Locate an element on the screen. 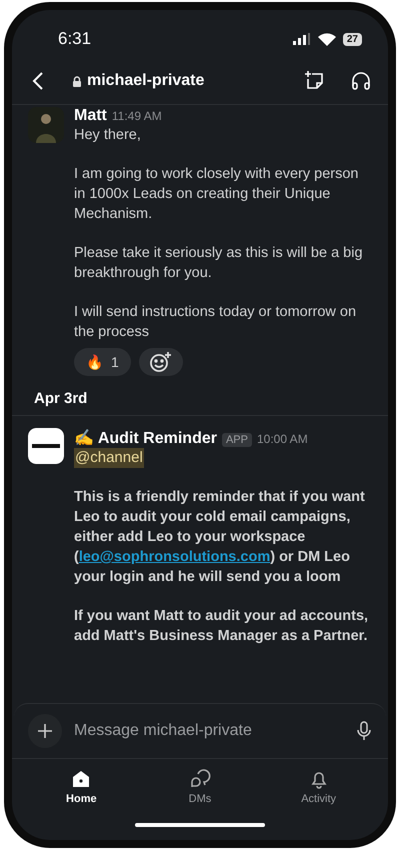 The image size is (400, 850). email-link: leo@sophronsolutions.com is located at coordinates (174, 557).